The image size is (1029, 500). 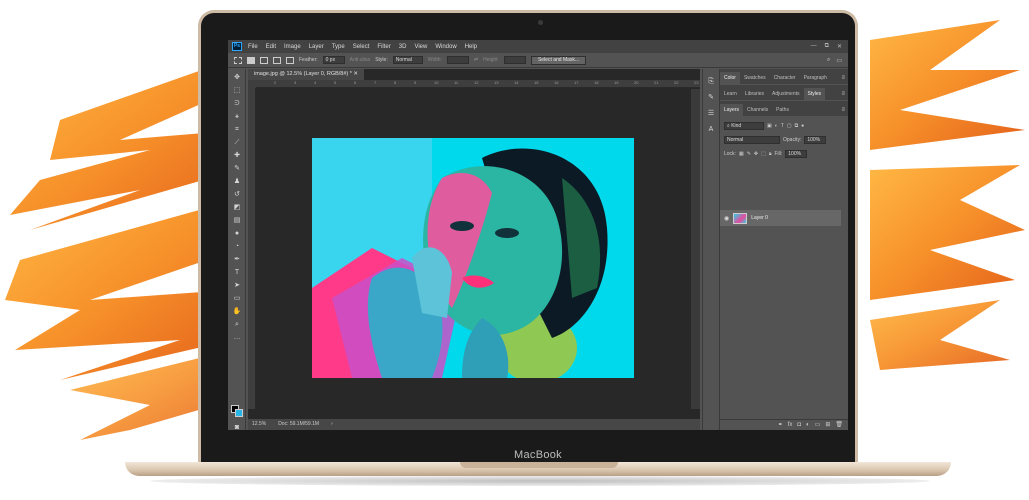 What do you see at coordinates (290, 60) in the screenshot?
I see `intersect-selection-icon` at bounding box center [290, 60].